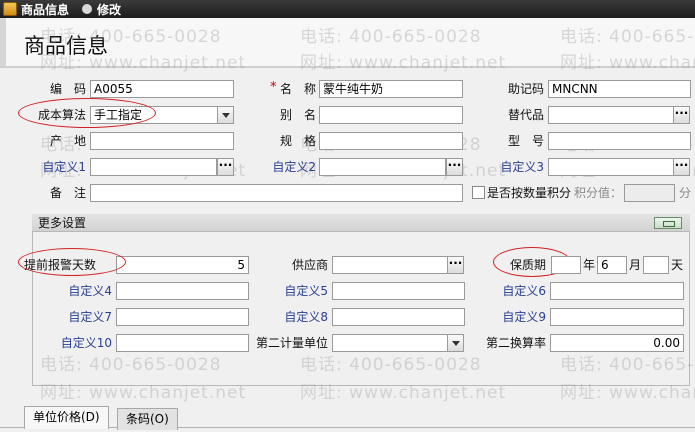  What do you see at coordinates (90, 317) in the screenshot?
I see `custom7-label: 自定义7` at bounding box center [90, 317].